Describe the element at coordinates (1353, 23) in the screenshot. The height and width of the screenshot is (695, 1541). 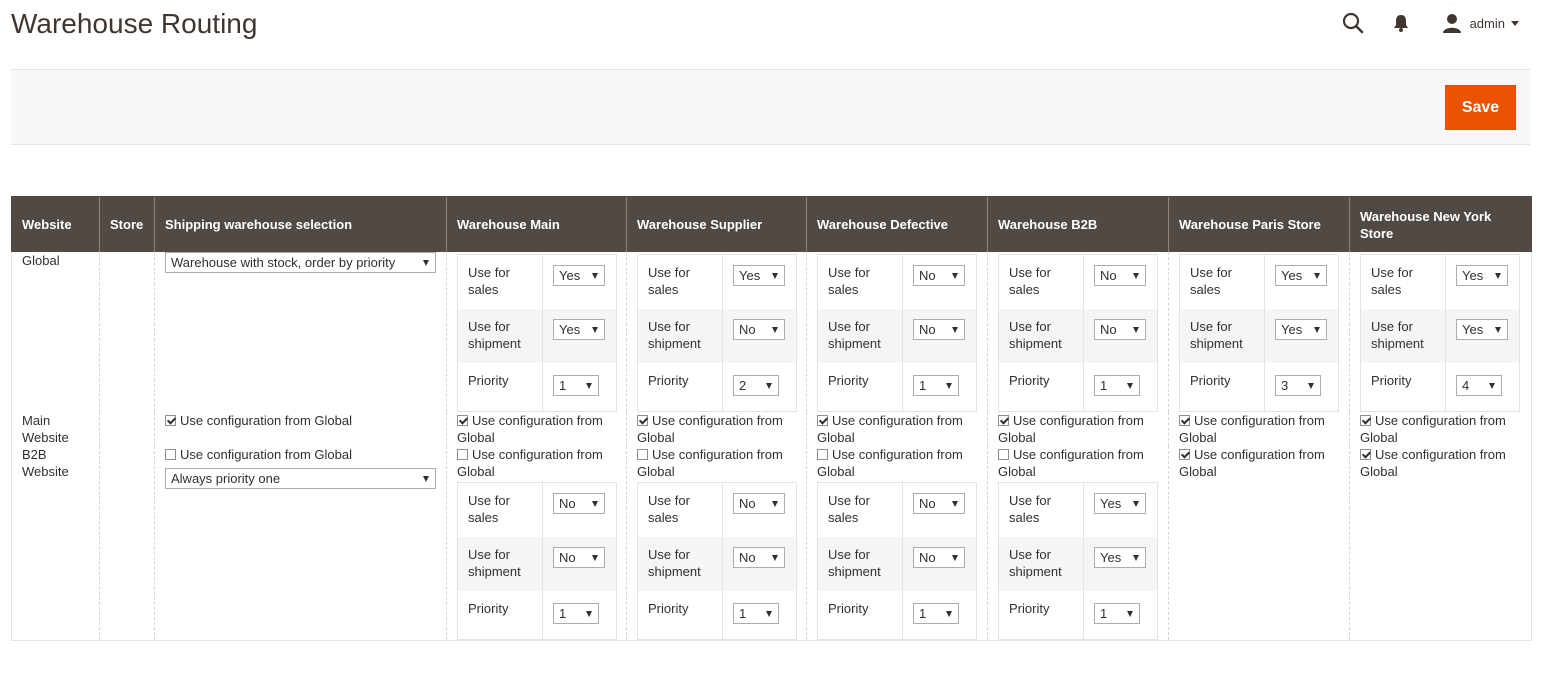
I see `search-icon` at that location.